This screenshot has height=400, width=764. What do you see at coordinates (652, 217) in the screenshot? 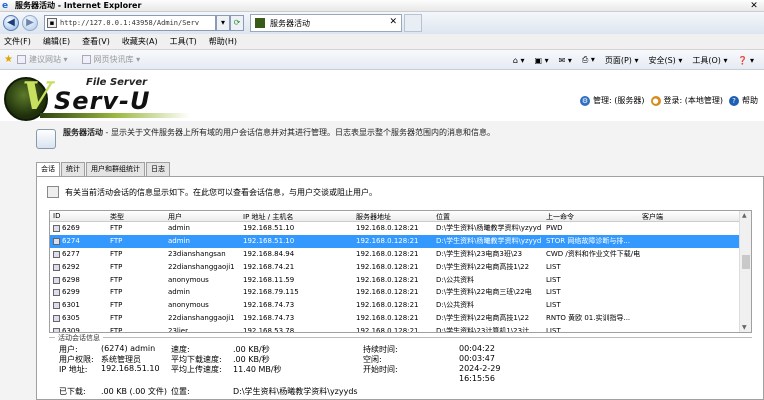
I see `col-client: 客户端` at bounding box center [652, 217].